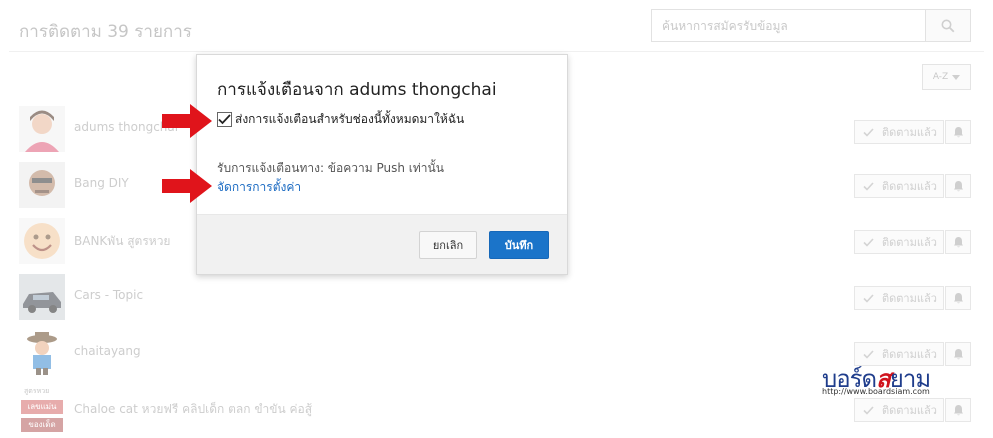 The height and width of the screenshot is (438, 993). I want to click on search-box, so click(811, 25).